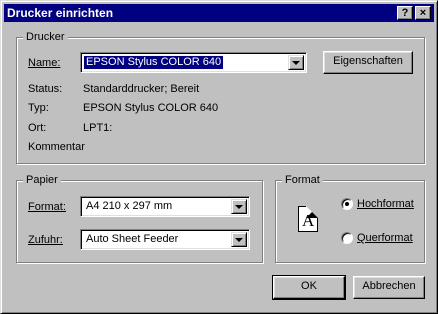 The image size is (438, 314). Describe the element at coordinates (405, 13) in the screenshot. I see `help-button: ?` at that location.